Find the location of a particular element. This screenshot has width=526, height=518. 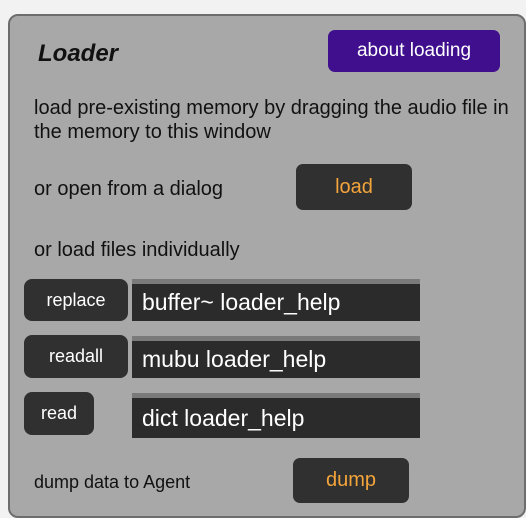

readall-button: readall is located at coordinates (76, 356).